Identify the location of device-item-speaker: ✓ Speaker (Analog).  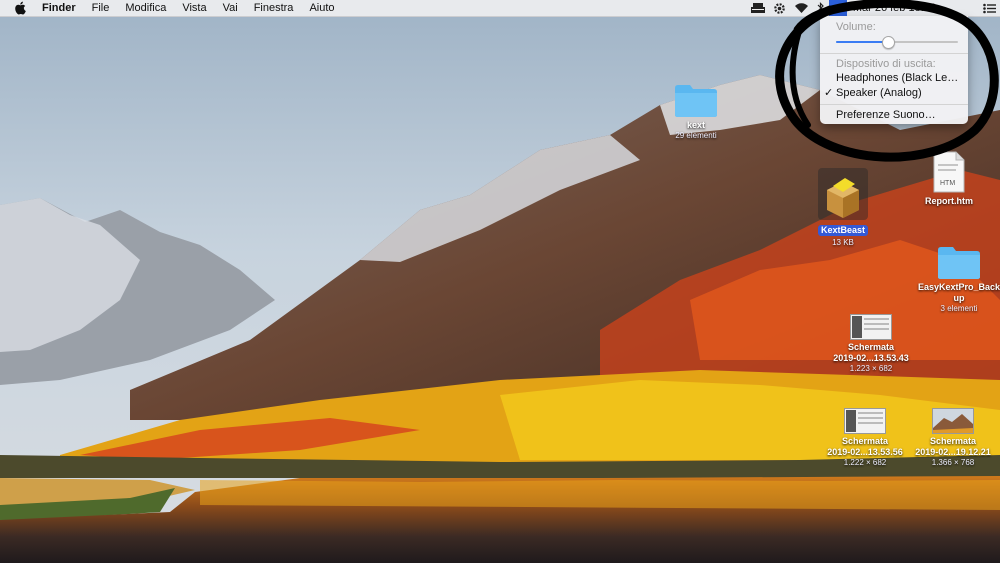
(894, 93).